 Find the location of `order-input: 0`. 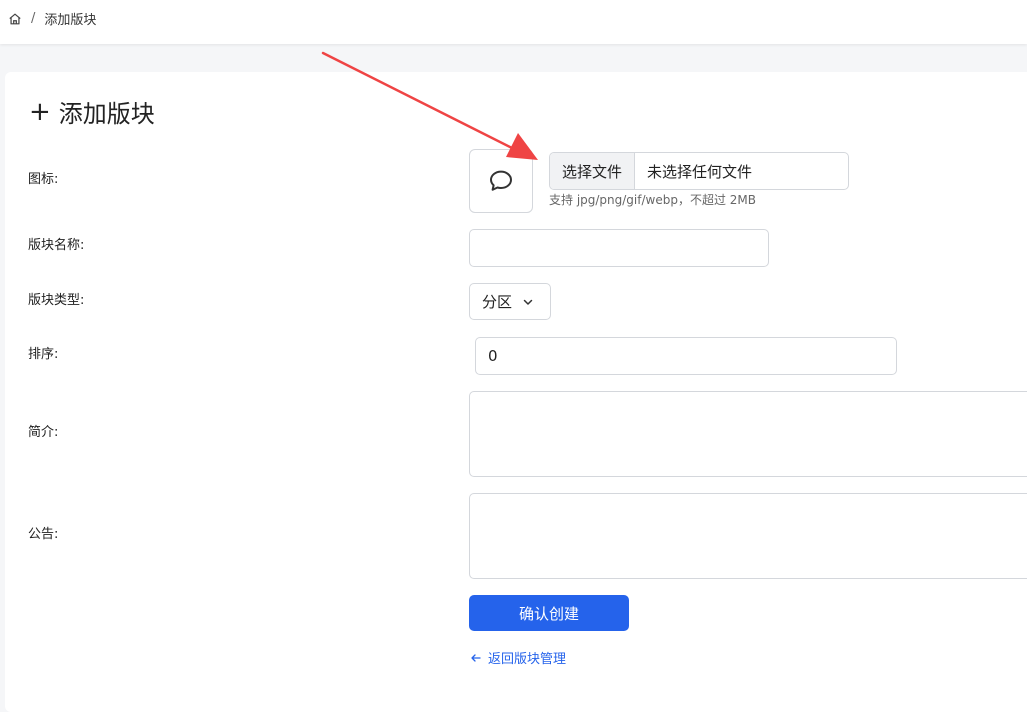

order-input: 0 is located at coordinates (686, 356).